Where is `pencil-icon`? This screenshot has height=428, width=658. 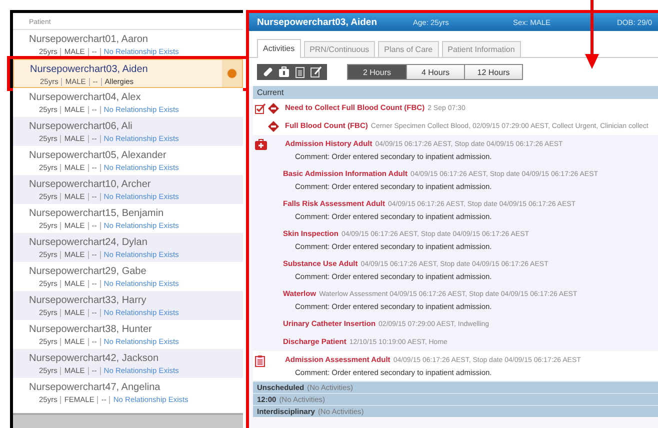
pencil-icon is located at coordinates (316, 72).